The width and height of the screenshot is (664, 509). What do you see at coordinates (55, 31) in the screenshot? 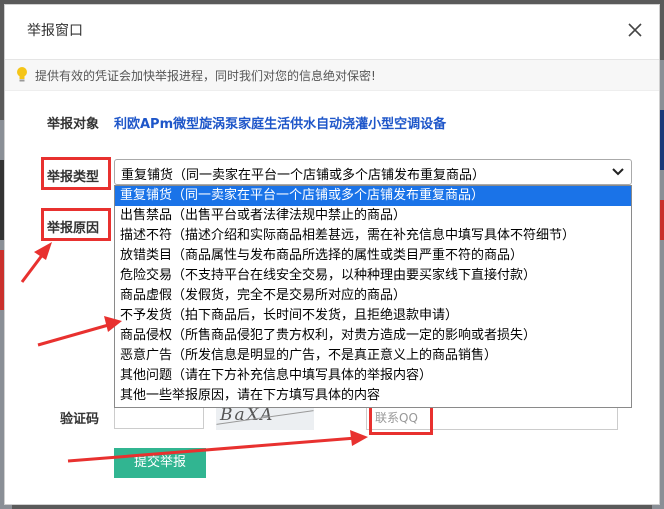
I see `dialog-title: 举报窗口` at bounding box center [55, 31].